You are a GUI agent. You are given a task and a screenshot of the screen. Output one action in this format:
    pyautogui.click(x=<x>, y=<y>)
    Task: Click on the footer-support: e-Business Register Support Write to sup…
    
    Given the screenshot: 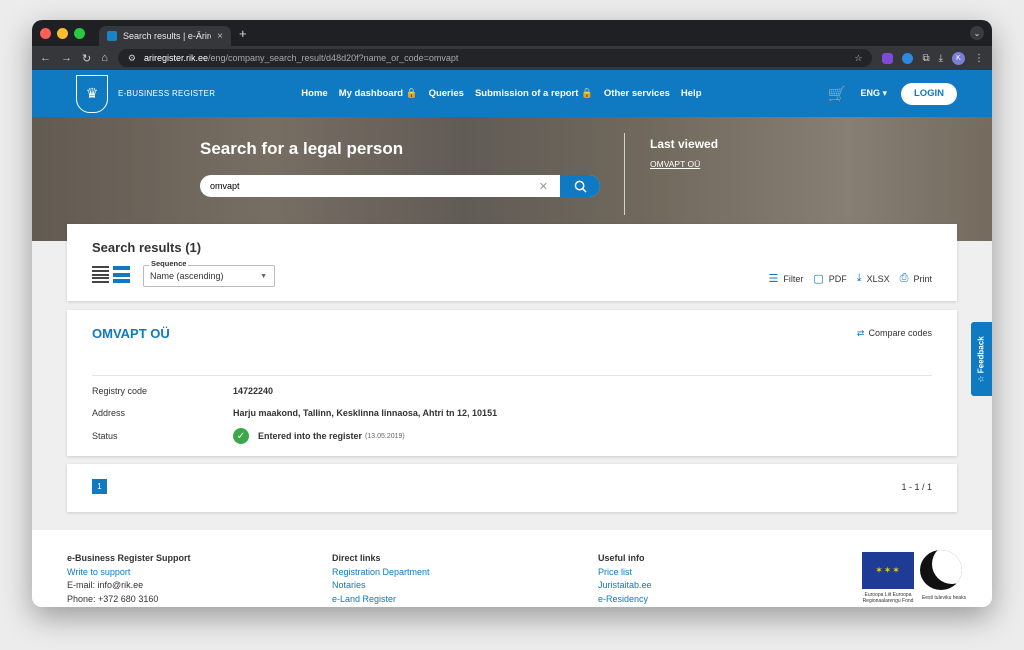 What is the action you would take?
    pyautogui.click(x=129, y=578)
    